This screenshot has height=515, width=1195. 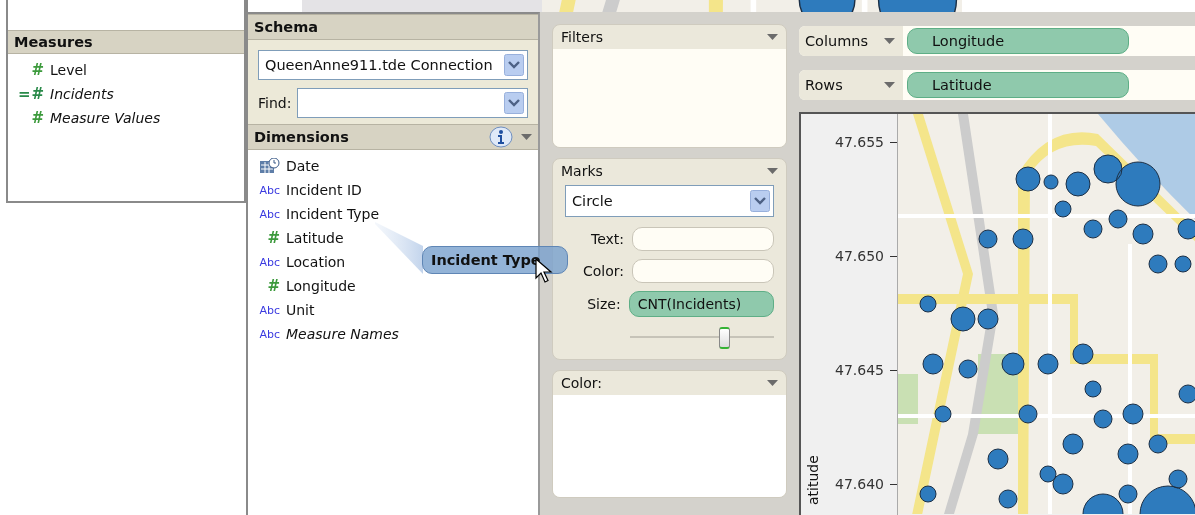 I want to click on field-pill: Longitude, so click(x=1018, y=41).